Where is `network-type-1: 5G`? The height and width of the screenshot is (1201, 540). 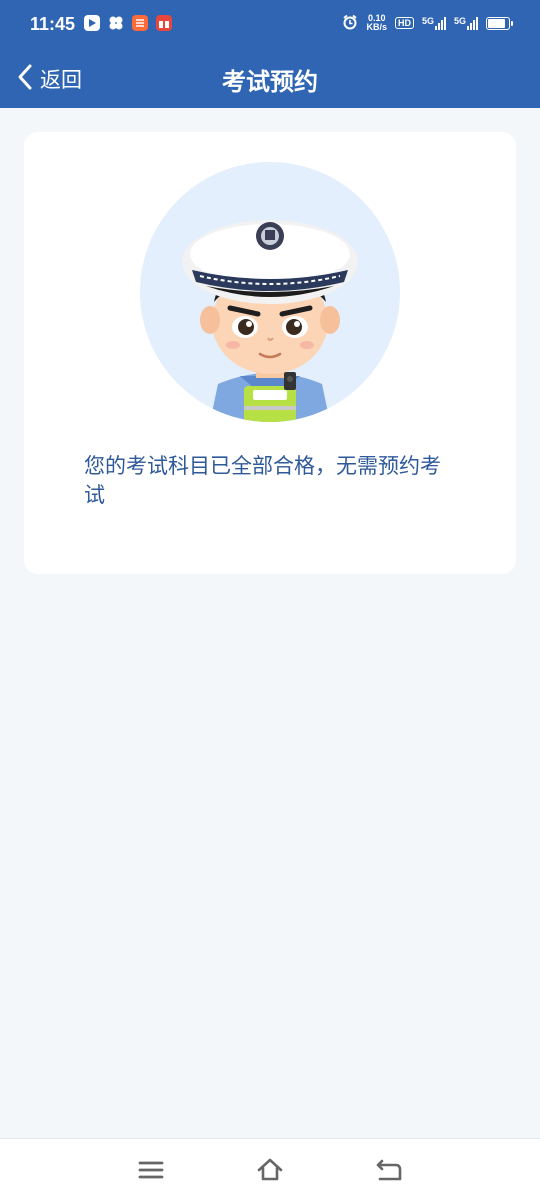
network-type-1: 5G is located at coordinates (427, 21).